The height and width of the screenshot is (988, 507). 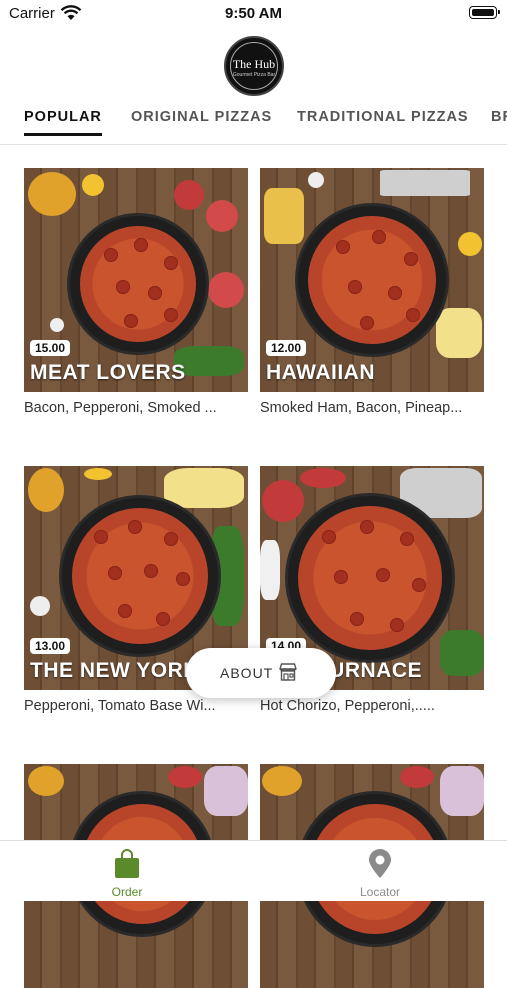 I want to click on nav-order: Order, so click(x=127, y=871).